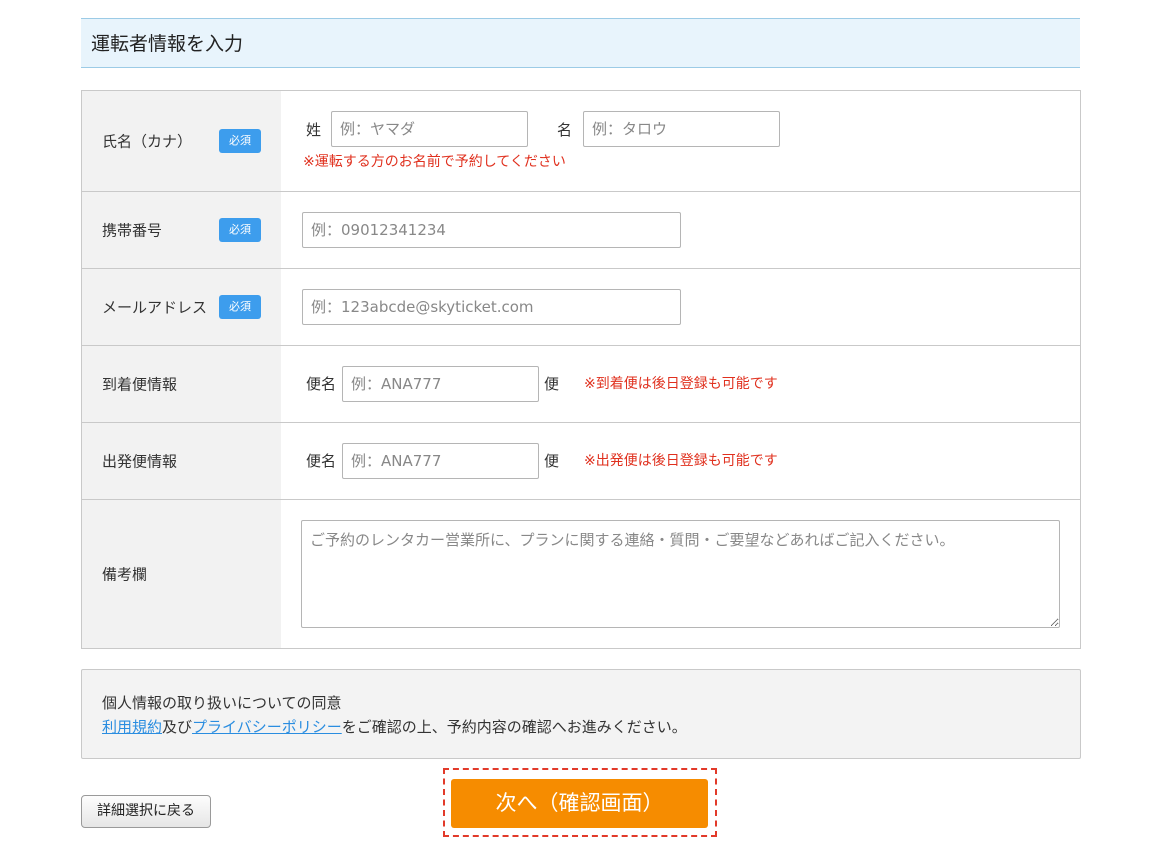 The width and height of the screenshot is (1160, 856). I want to click on section-header: 運転者情報を入力, so click(580, 43).